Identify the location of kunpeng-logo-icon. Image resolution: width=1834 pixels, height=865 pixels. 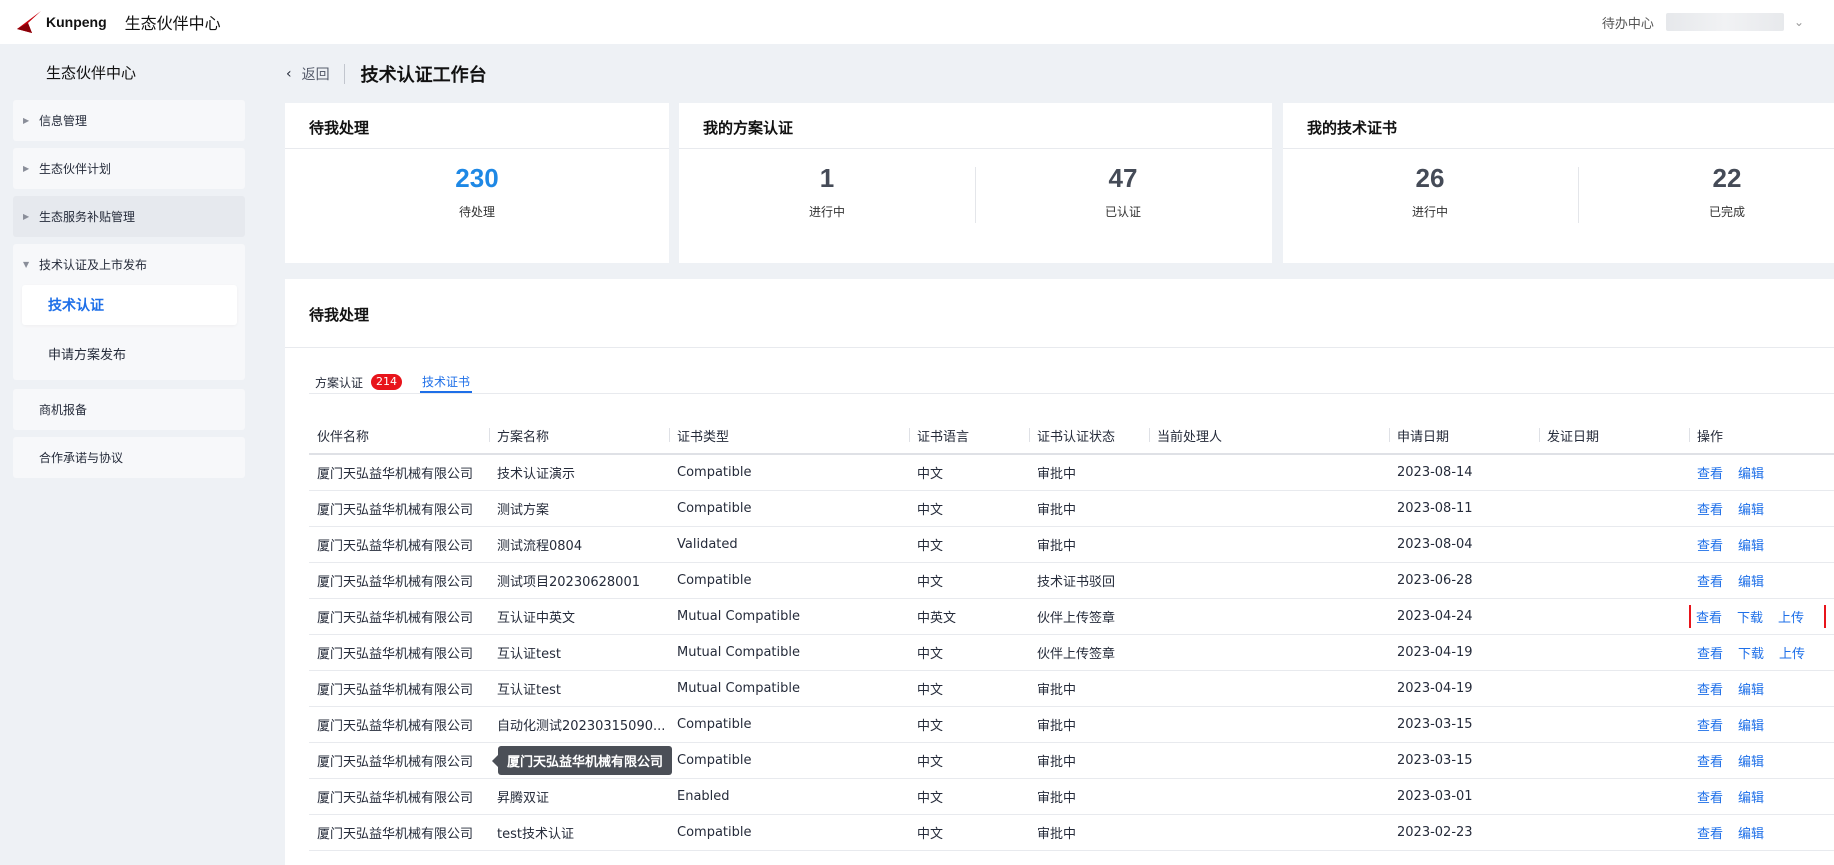
(29, 22).